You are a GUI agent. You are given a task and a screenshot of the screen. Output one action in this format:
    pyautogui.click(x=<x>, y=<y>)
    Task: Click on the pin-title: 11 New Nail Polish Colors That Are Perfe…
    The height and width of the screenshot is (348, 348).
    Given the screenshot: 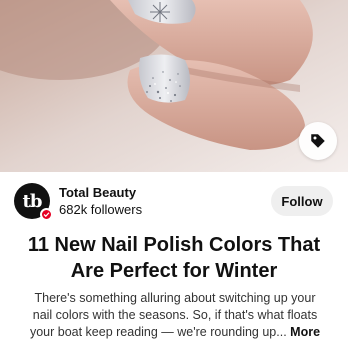 What is the action you would take?
    pyautogui.click(x=174, y=258)
    